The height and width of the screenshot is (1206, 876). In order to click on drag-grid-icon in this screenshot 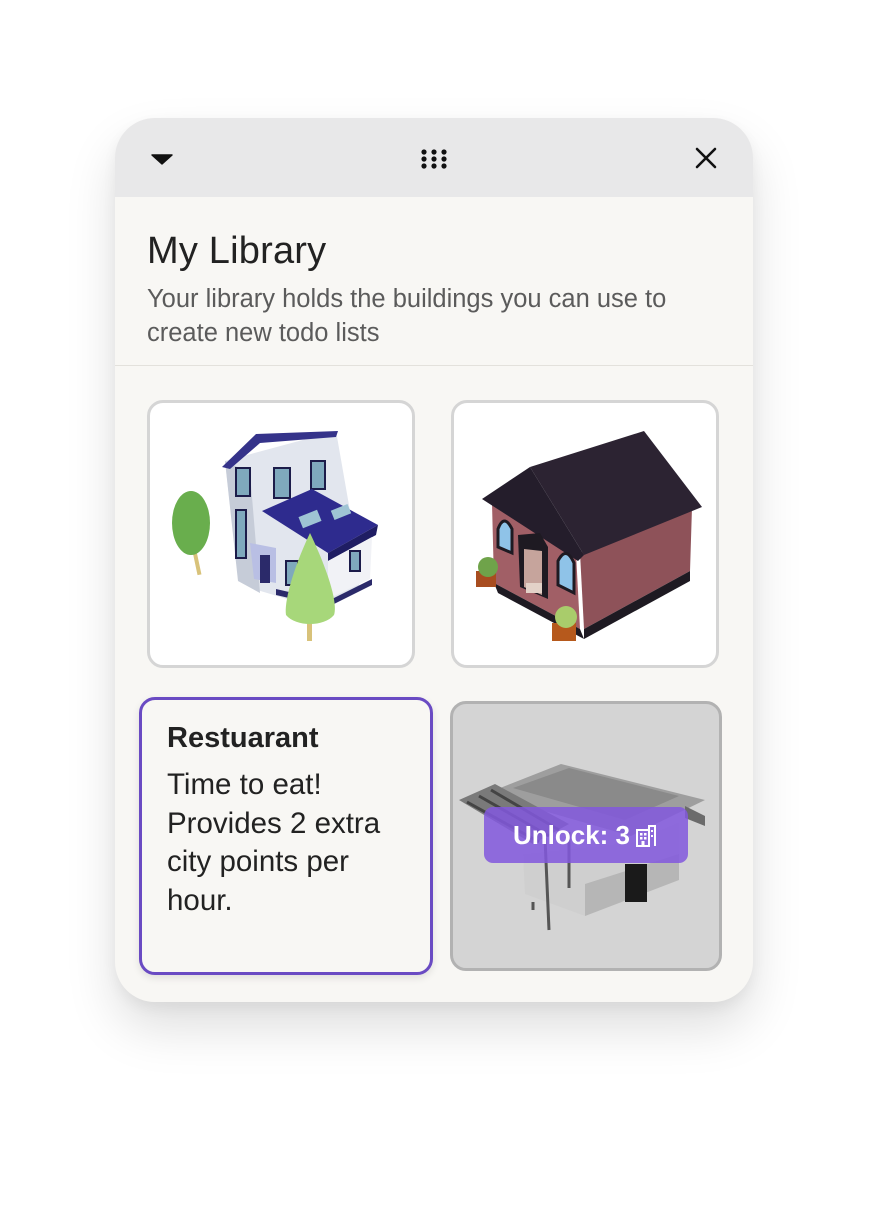, I will do `click(434, 159)`.